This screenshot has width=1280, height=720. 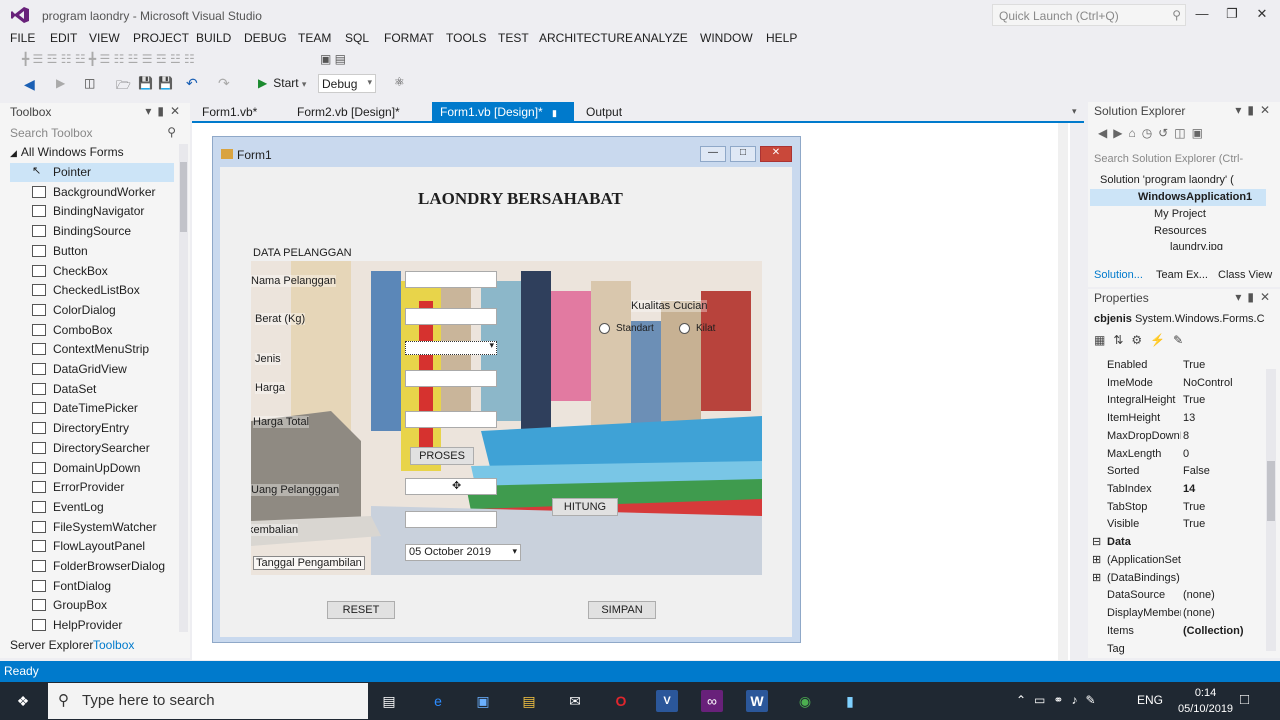 What do you see at coordinates (667, 701) in the screenshot?
I see `visio-icon: V` at bounding box center [667, 701].